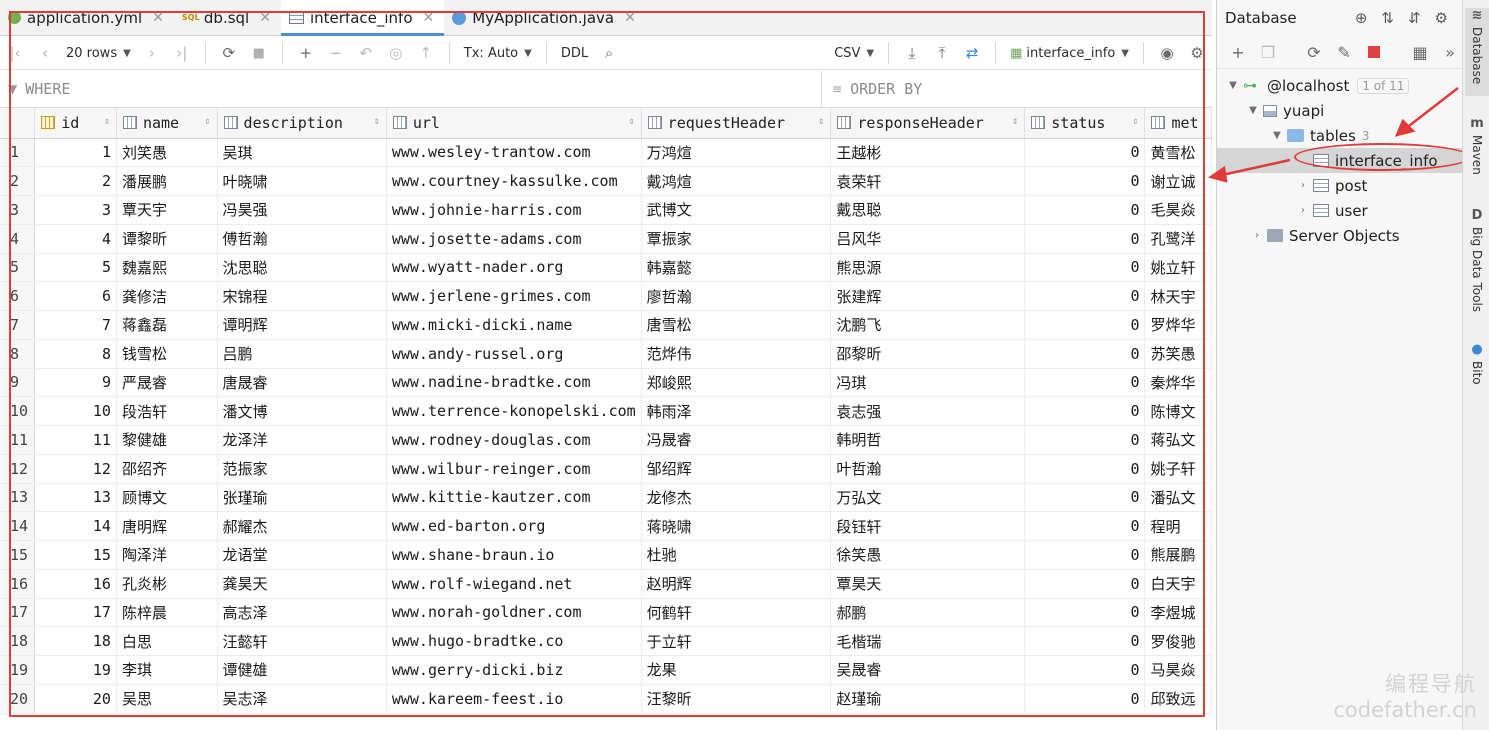  What do you see at coordinates (302, 584) in the screenshot?
I see `cell-description: 龚昊天` at bounding box center [302, 584].